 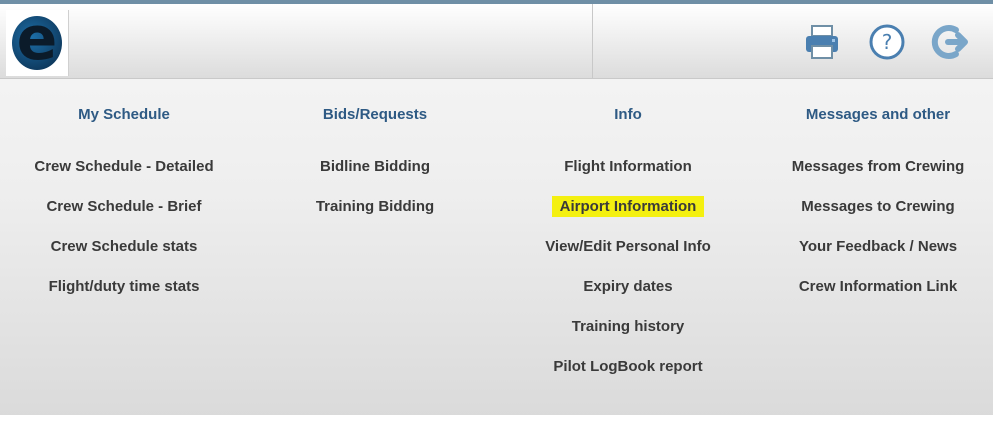 What do you see at coordinates (375, 114) in the screenshot?
I see `menu-heading-bids-requests: Bids/Requests` at bounding box center [375, 114].